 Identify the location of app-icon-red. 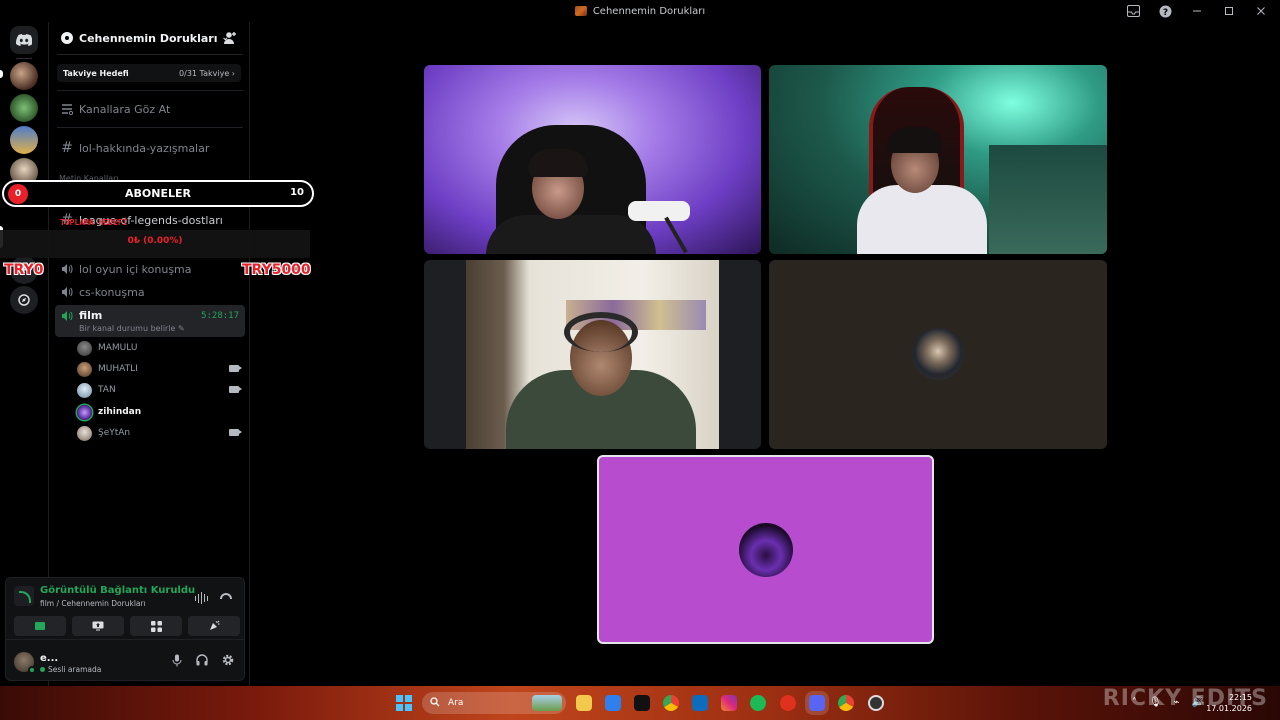
(788, 703).